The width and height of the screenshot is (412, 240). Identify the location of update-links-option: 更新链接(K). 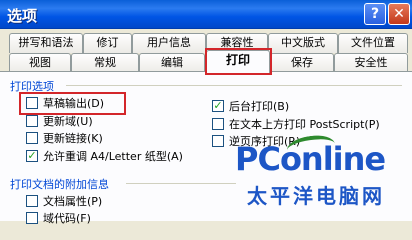
(64, 138).